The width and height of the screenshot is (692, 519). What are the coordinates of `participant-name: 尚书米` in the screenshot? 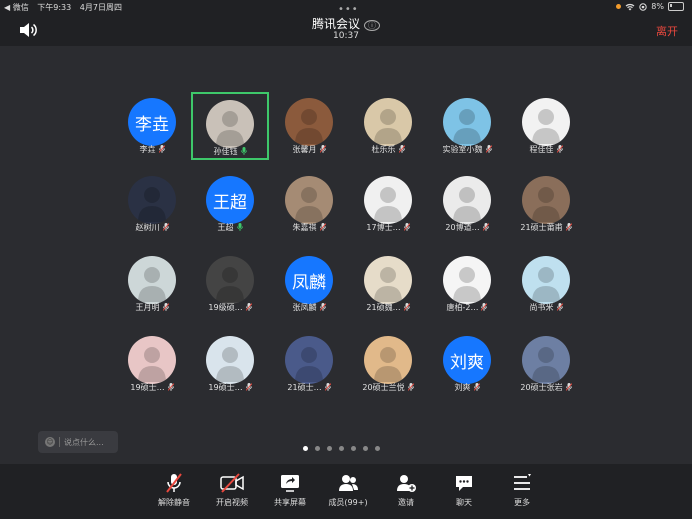 It's located at (546, 307).